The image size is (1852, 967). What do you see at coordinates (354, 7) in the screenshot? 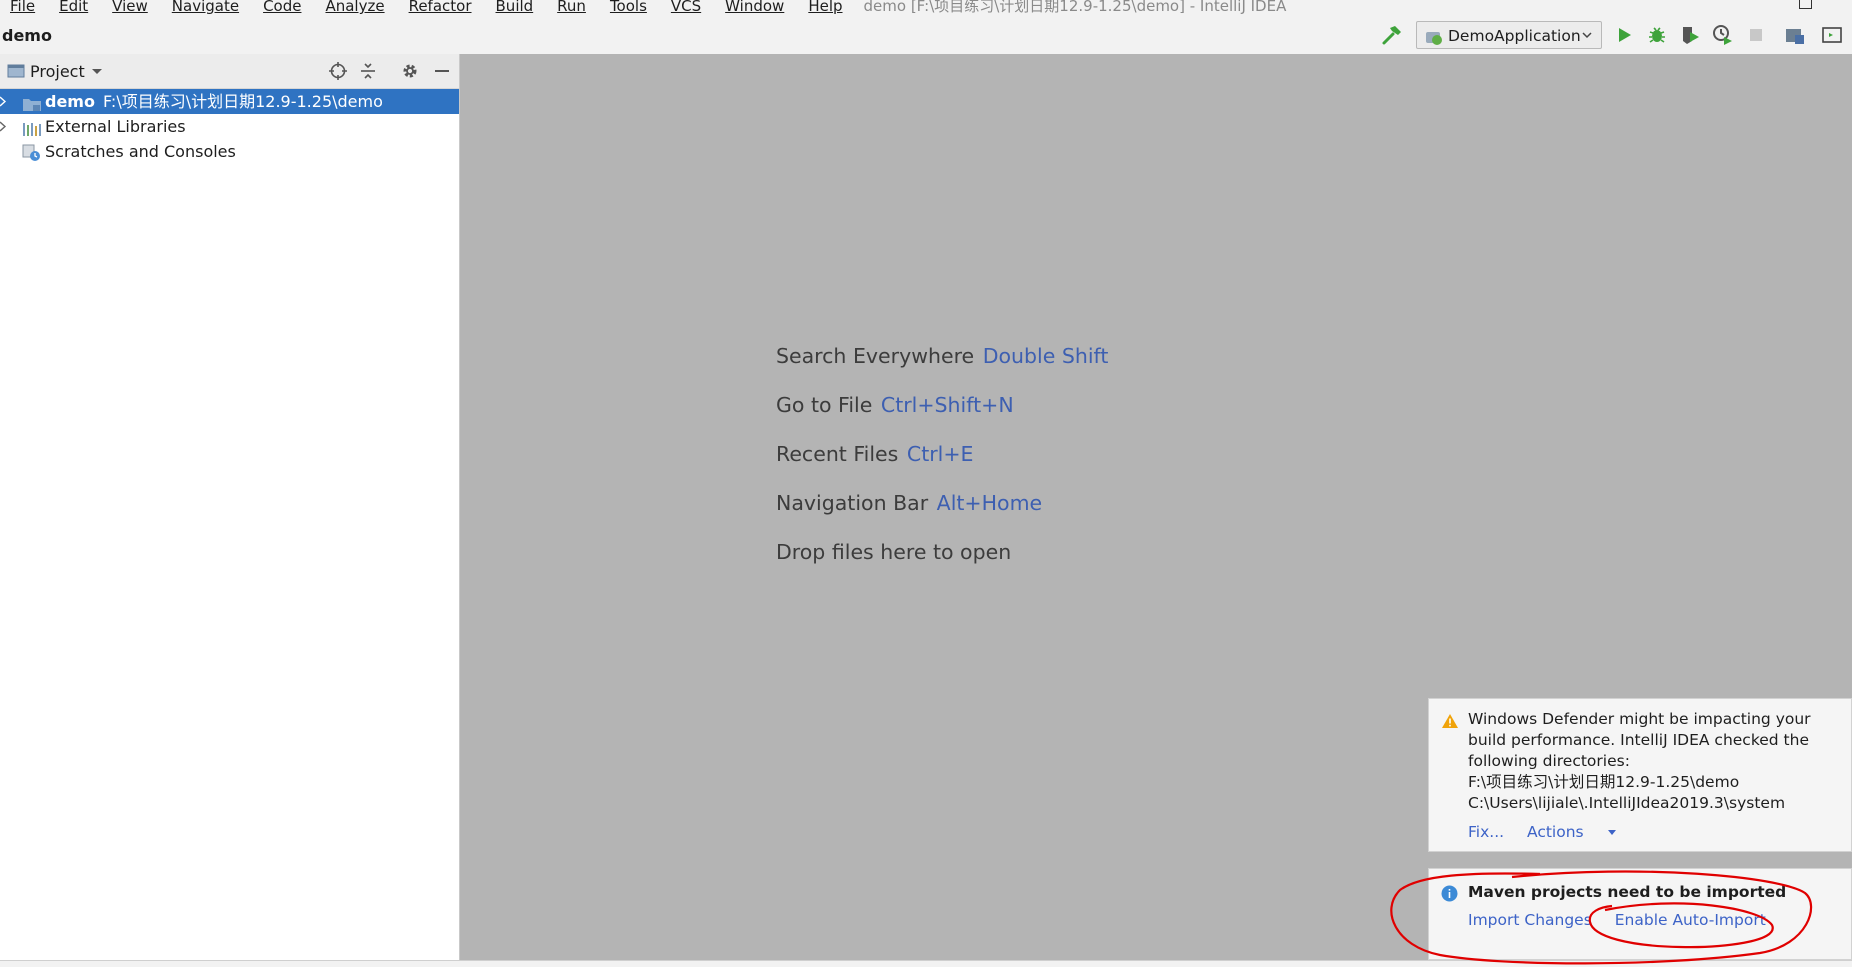
I see `menu-analyze: Analyze` at bounding box center [354, 7].